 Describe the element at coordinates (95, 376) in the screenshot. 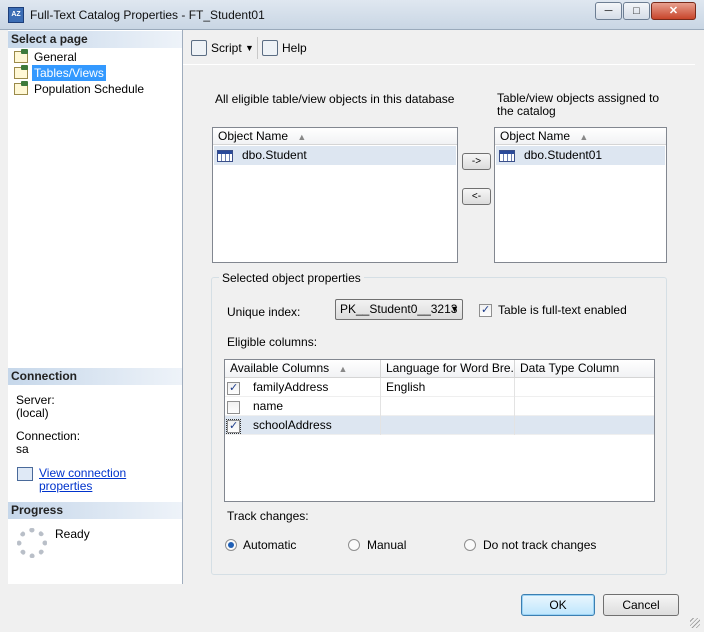

I see `connection-header: Connection` at that location.